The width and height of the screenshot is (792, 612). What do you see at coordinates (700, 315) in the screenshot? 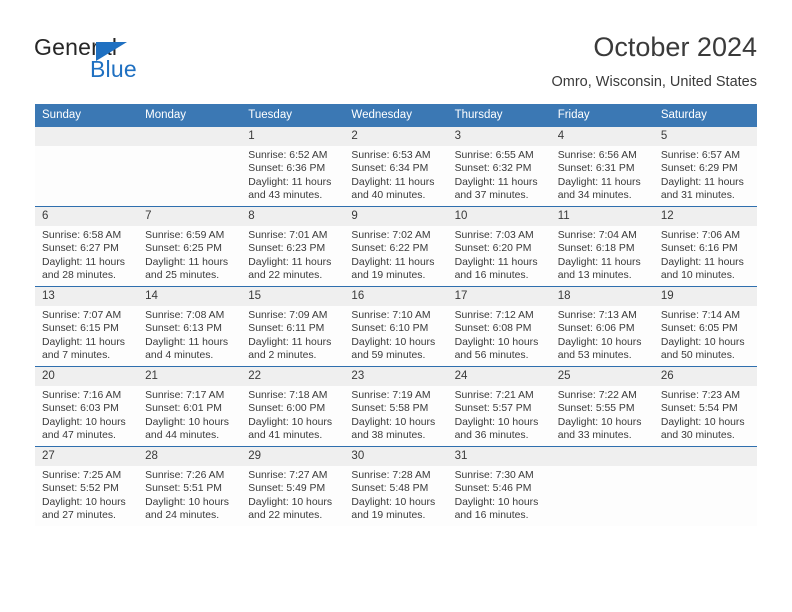
I see `sunrise-text: Sunrise: 7:14 AM` at bounding box center [700, 315].